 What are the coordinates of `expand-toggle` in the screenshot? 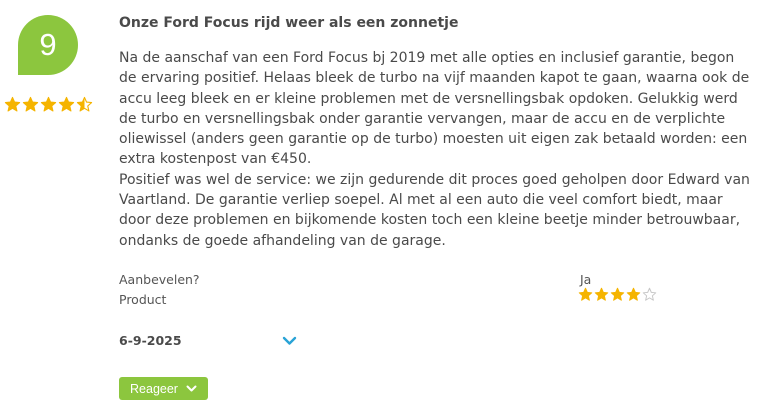 It's located at (289, 340).